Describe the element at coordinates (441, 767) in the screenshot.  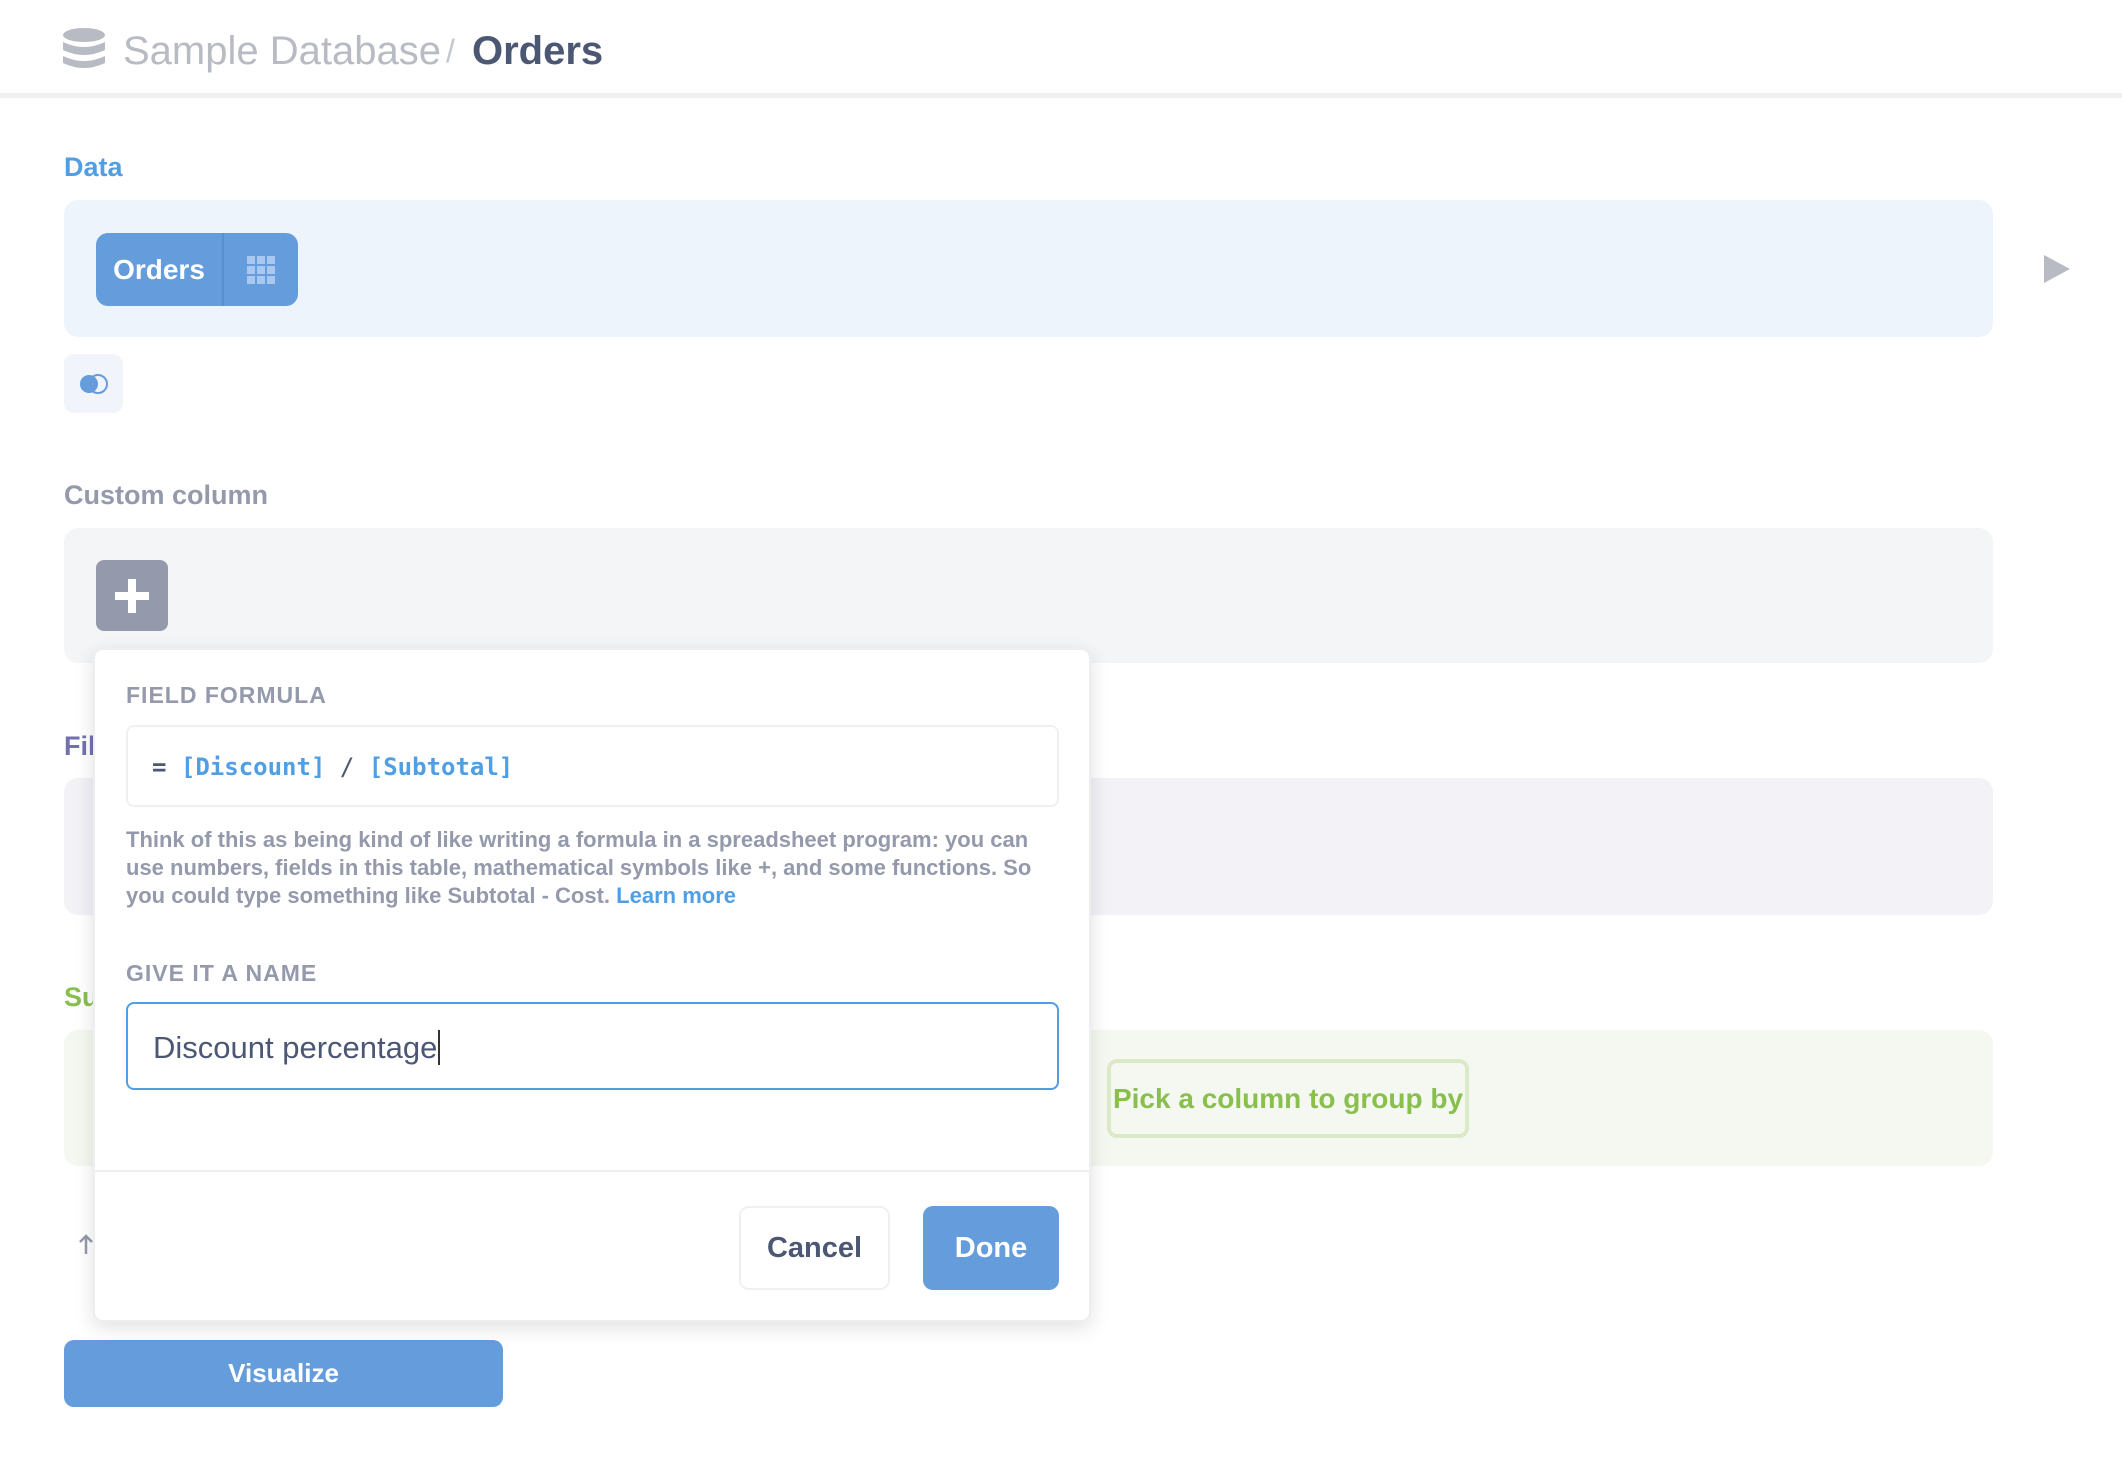
I see `formula-field: [Subtotal]` at that location.